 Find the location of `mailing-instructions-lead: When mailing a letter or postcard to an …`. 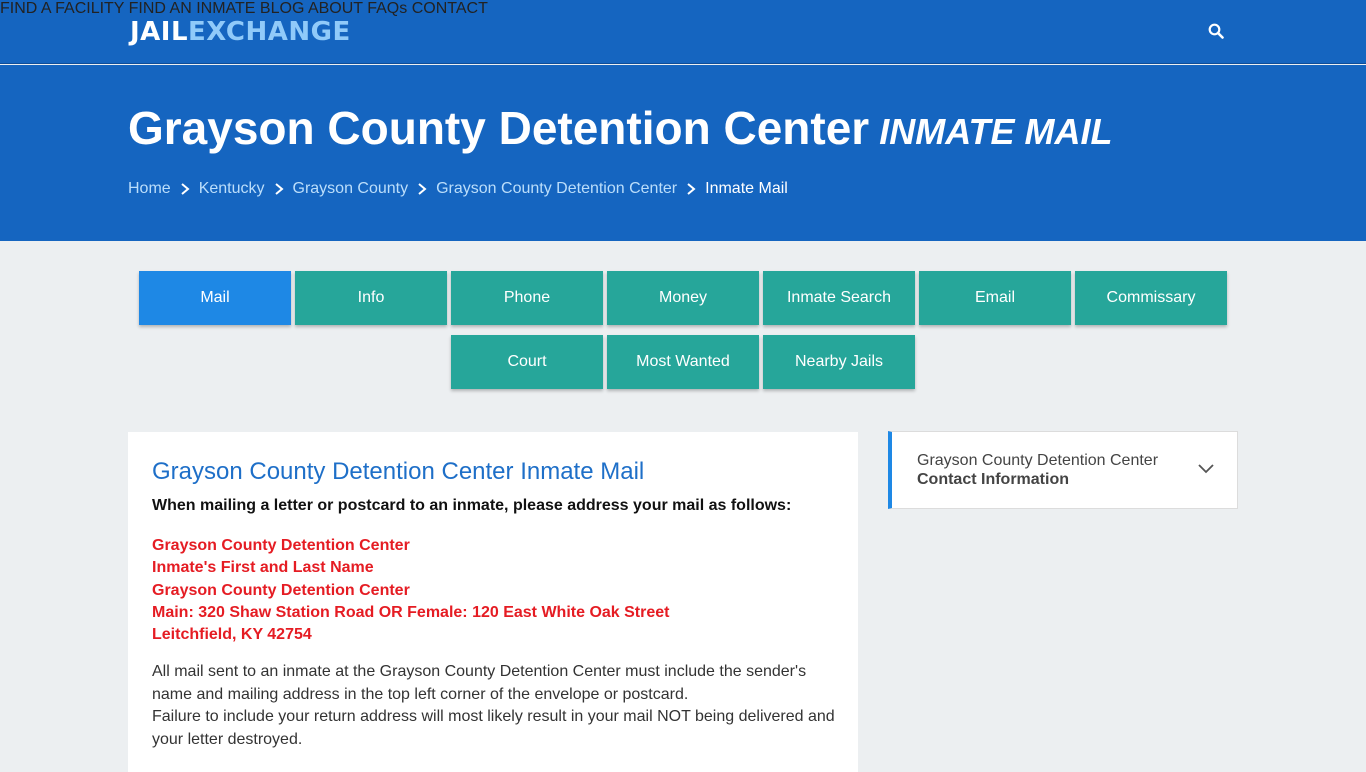

mailing-instructions-lead: When mailing a letter or postcard to an … is located at coordinates (472, 505).